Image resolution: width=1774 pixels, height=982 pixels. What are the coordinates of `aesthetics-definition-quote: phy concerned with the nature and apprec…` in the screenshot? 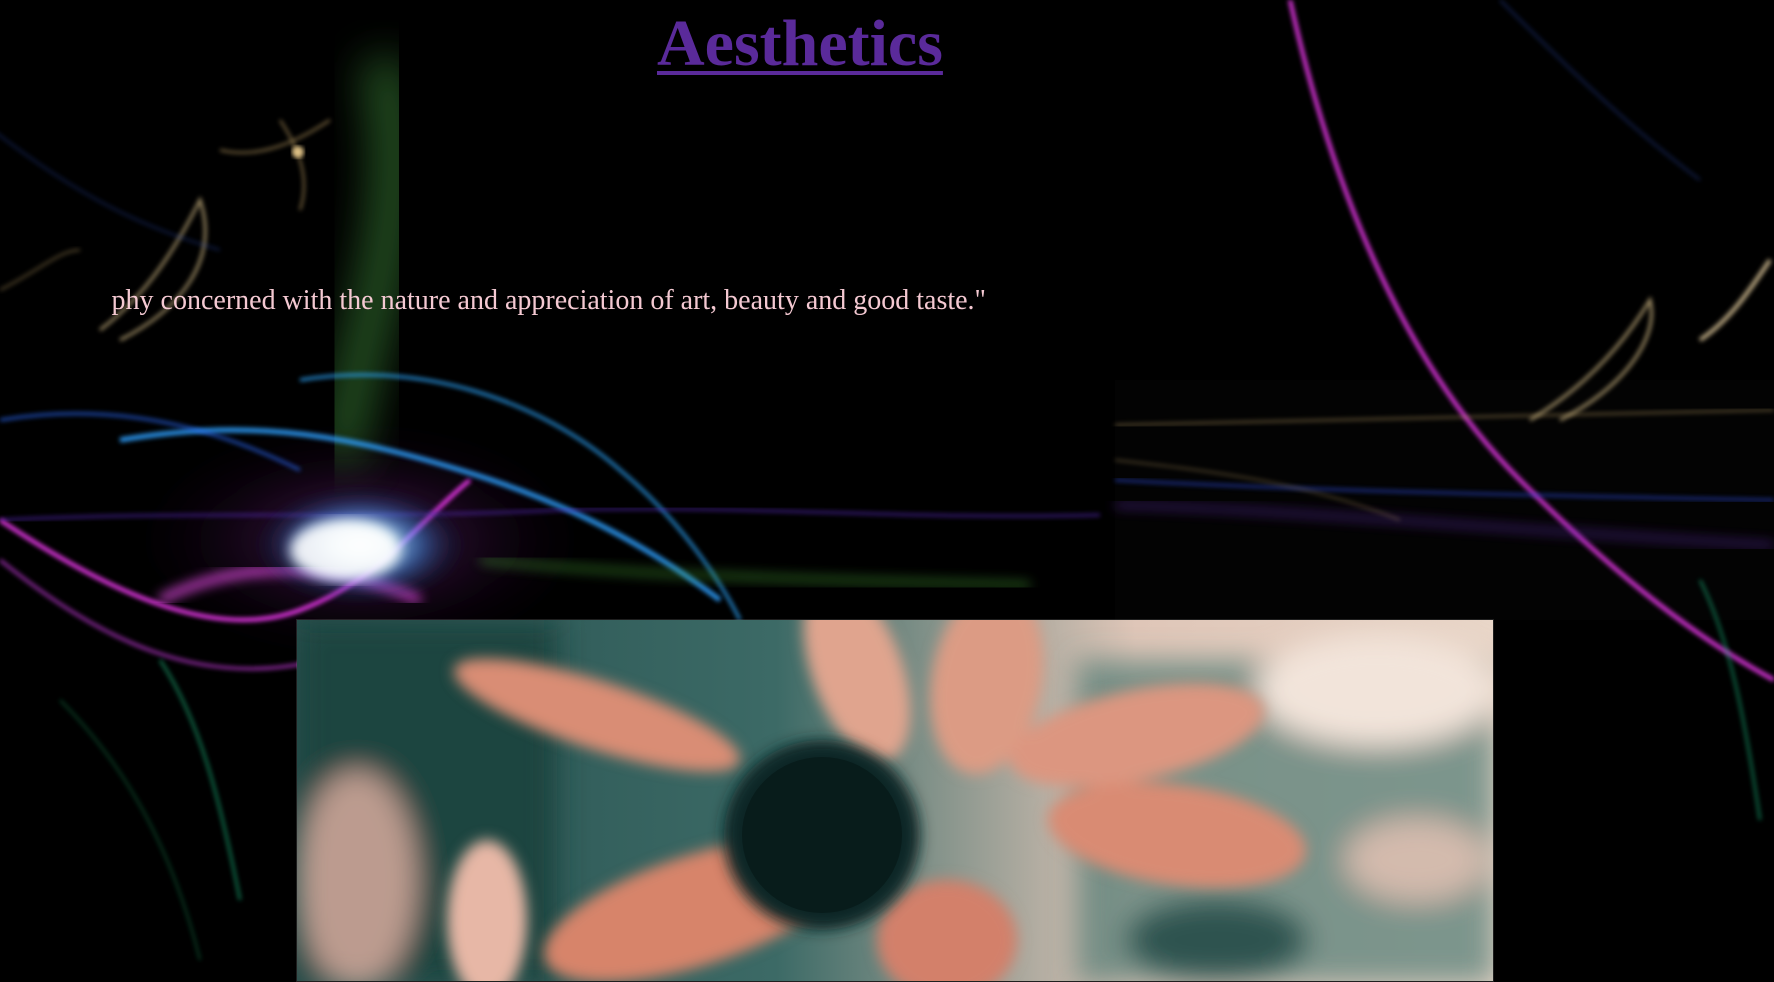 It's located at (548, 300).